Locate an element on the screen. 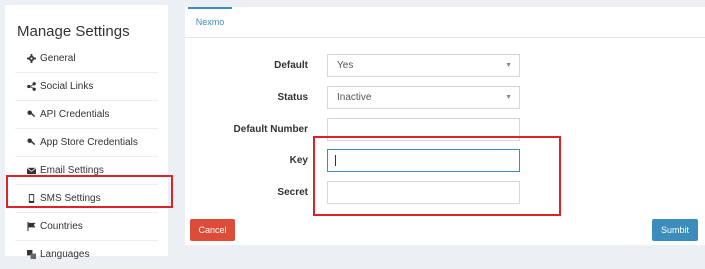 The width and height of the screenshot is (705, 269). gear-icon is located at coordinates (31, 58).